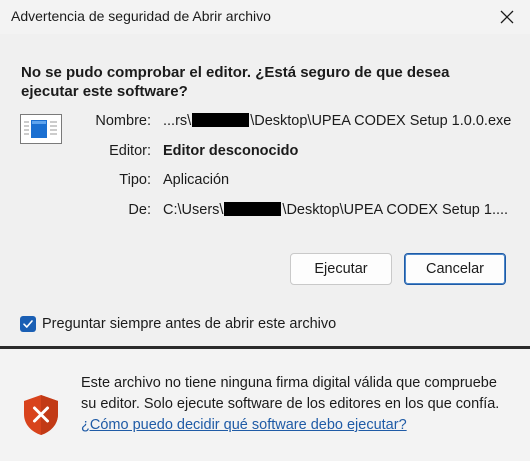 The image size is (530, 461). I want to click on name-suffix: \Desktop\UPEA CODEX Setup 1.0.0.exe, so click(381, 121).